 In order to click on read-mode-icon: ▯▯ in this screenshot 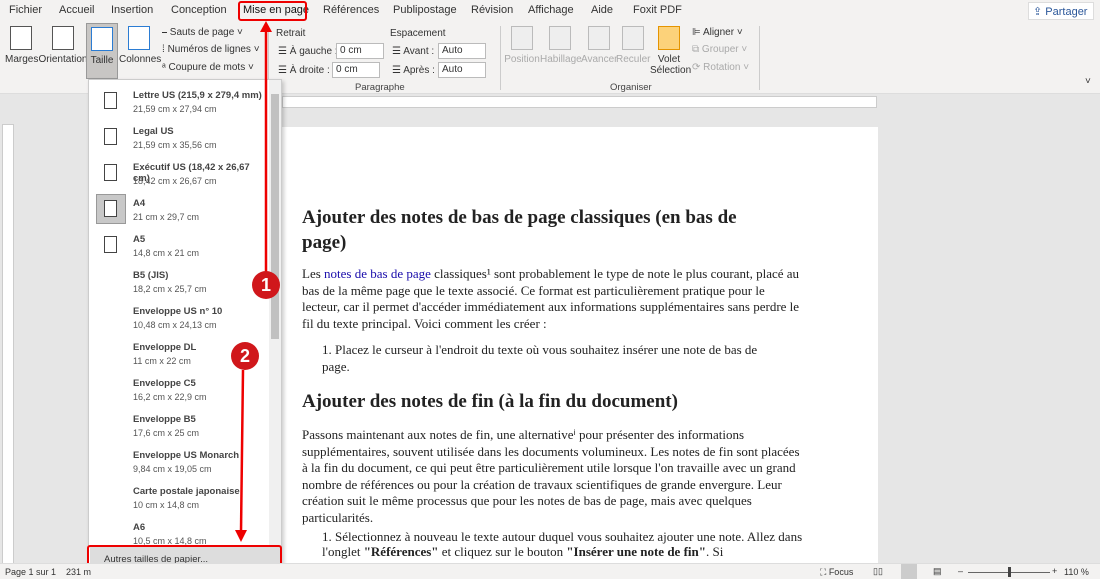, I will do `click(878, 571)`.